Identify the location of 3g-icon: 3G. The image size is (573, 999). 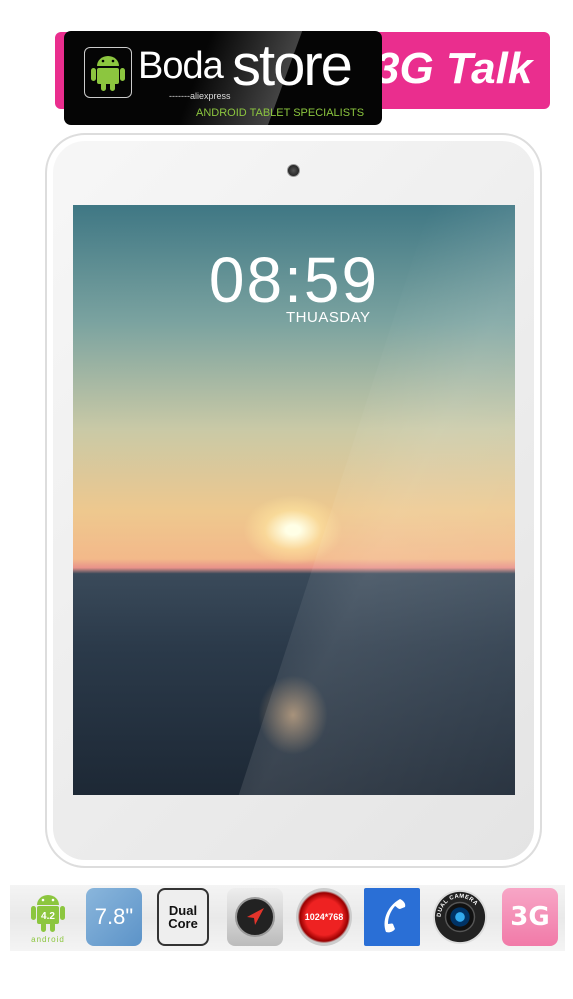
(530, 917).